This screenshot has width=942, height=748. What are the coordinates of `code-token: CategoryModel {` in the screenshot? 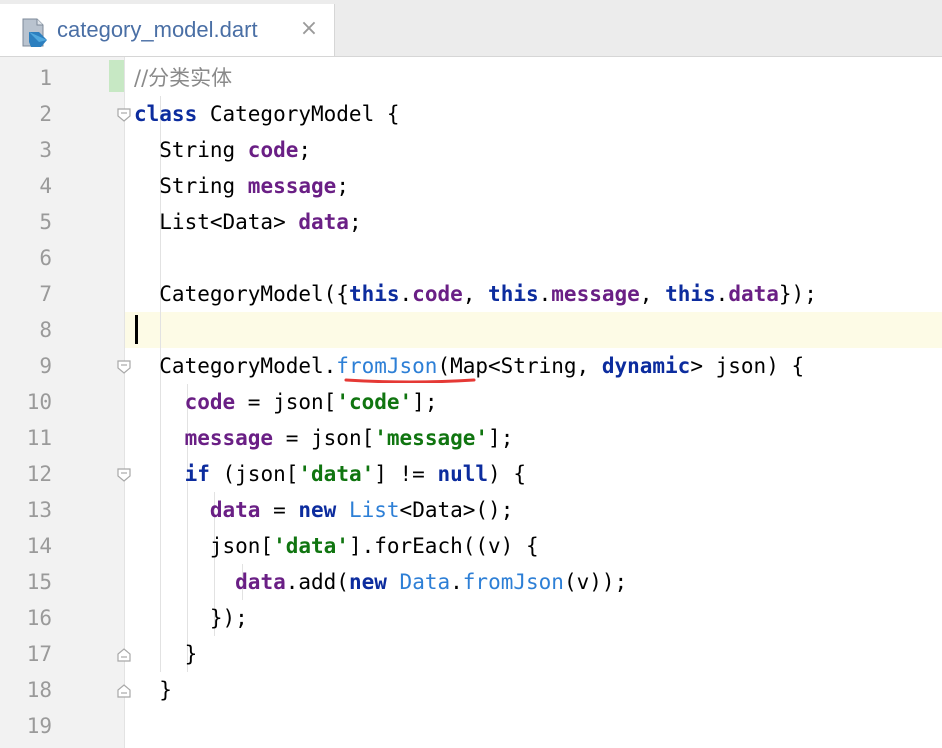 It's located at (298, 114).